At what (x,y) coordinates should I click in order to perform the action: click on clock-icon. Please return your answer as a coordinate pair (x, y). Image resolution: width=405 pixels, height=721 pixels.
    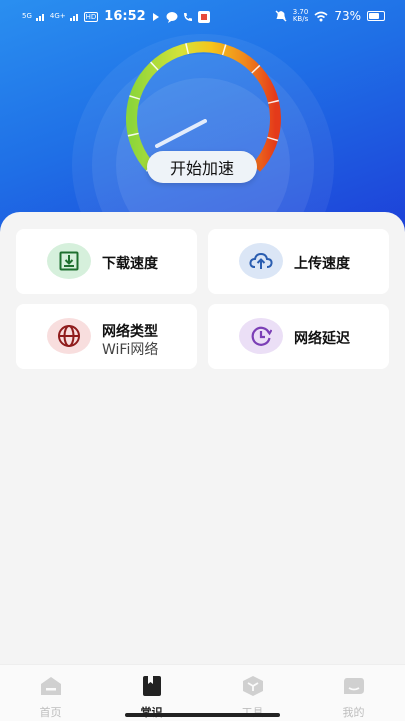
    Looking at the image, I should click on (261, 336).